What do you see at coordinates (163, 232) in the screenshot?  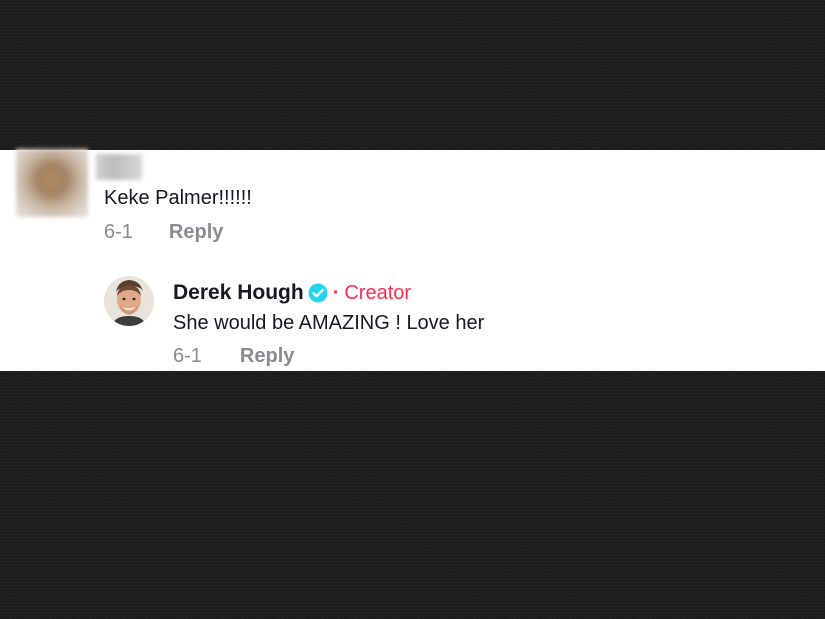 I see `comment-meta: 6-1 Reply` at bounding box center [163, 232].